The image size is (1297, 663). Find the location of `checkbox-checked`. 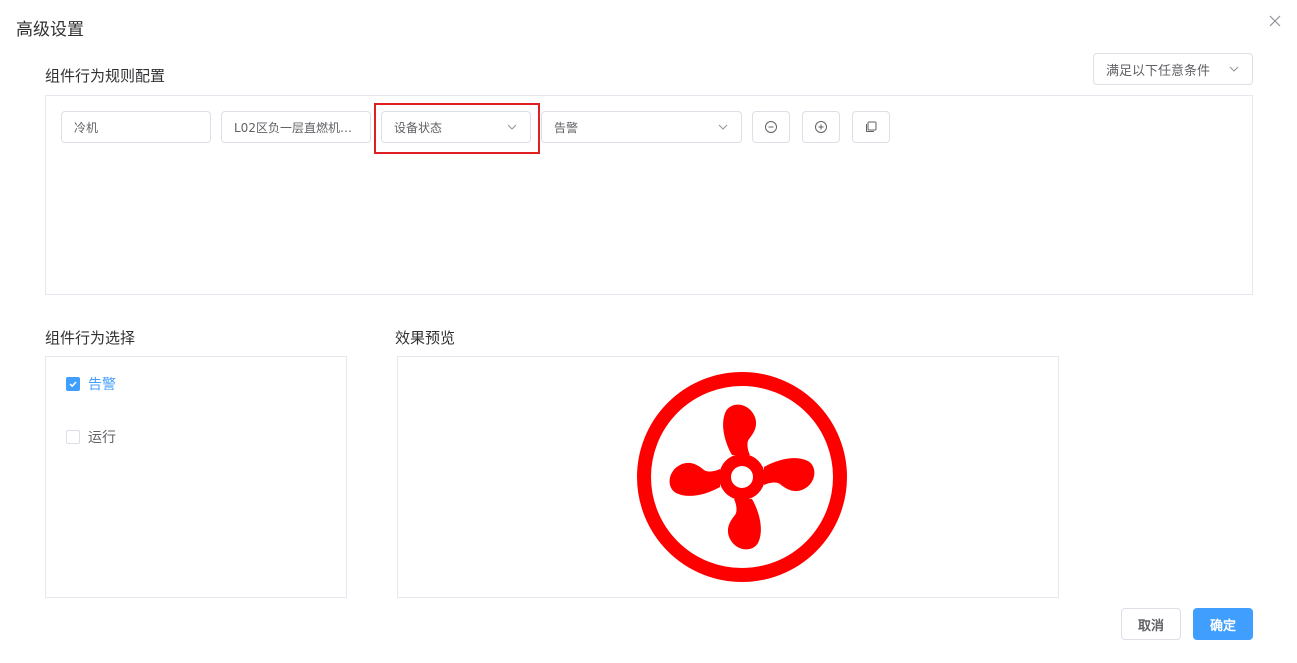

checkbox-checked is located at coordinates (73, 384).